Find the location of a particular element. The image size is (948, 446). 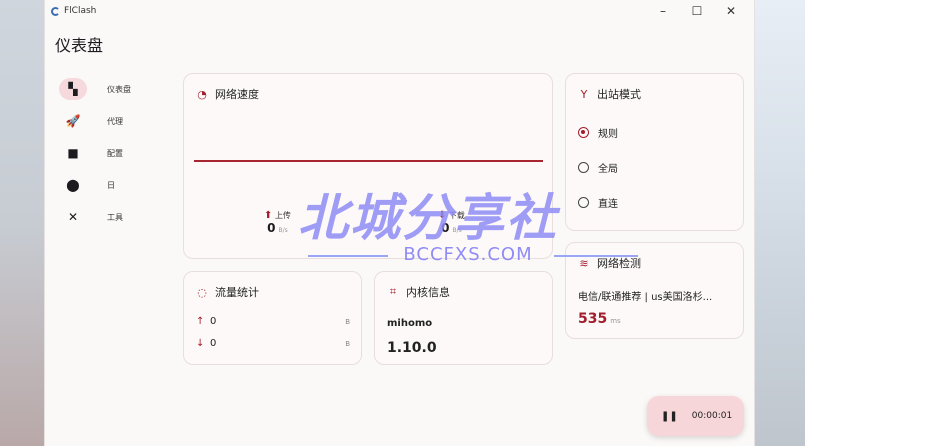

sidebar-item-label: 代理 is located at coordinates (115, 121).